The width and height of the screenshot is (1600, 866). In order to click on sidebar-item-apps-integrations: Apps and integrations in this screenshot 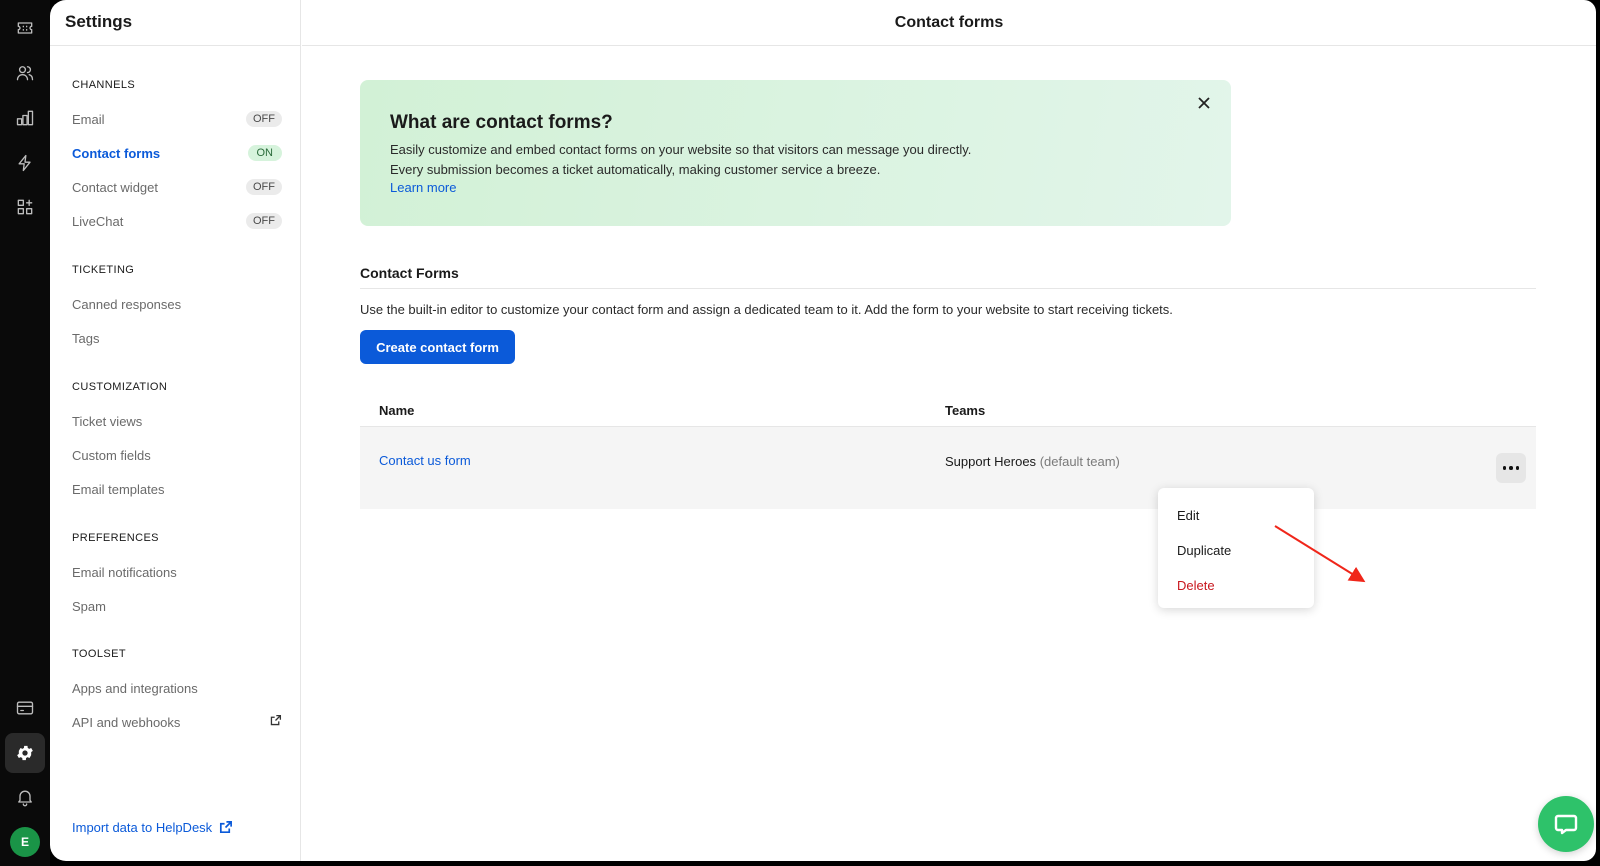, I will do `click(177, 688)`.